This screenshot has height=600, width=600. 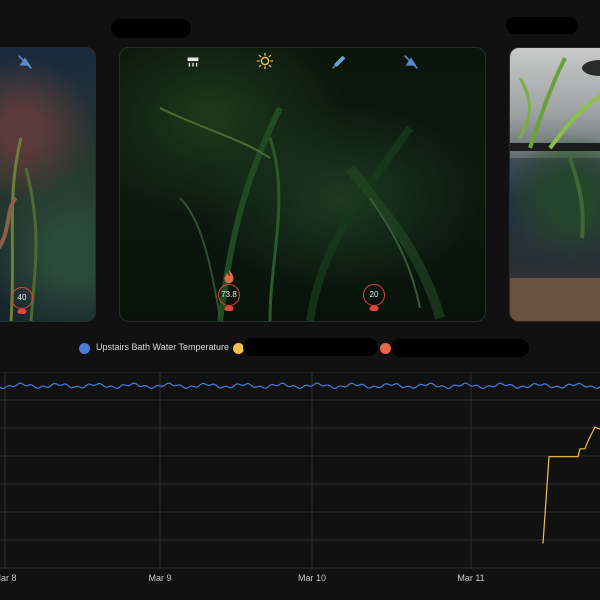 I want to click on redacted-title-left, so click(x=151, y=28).